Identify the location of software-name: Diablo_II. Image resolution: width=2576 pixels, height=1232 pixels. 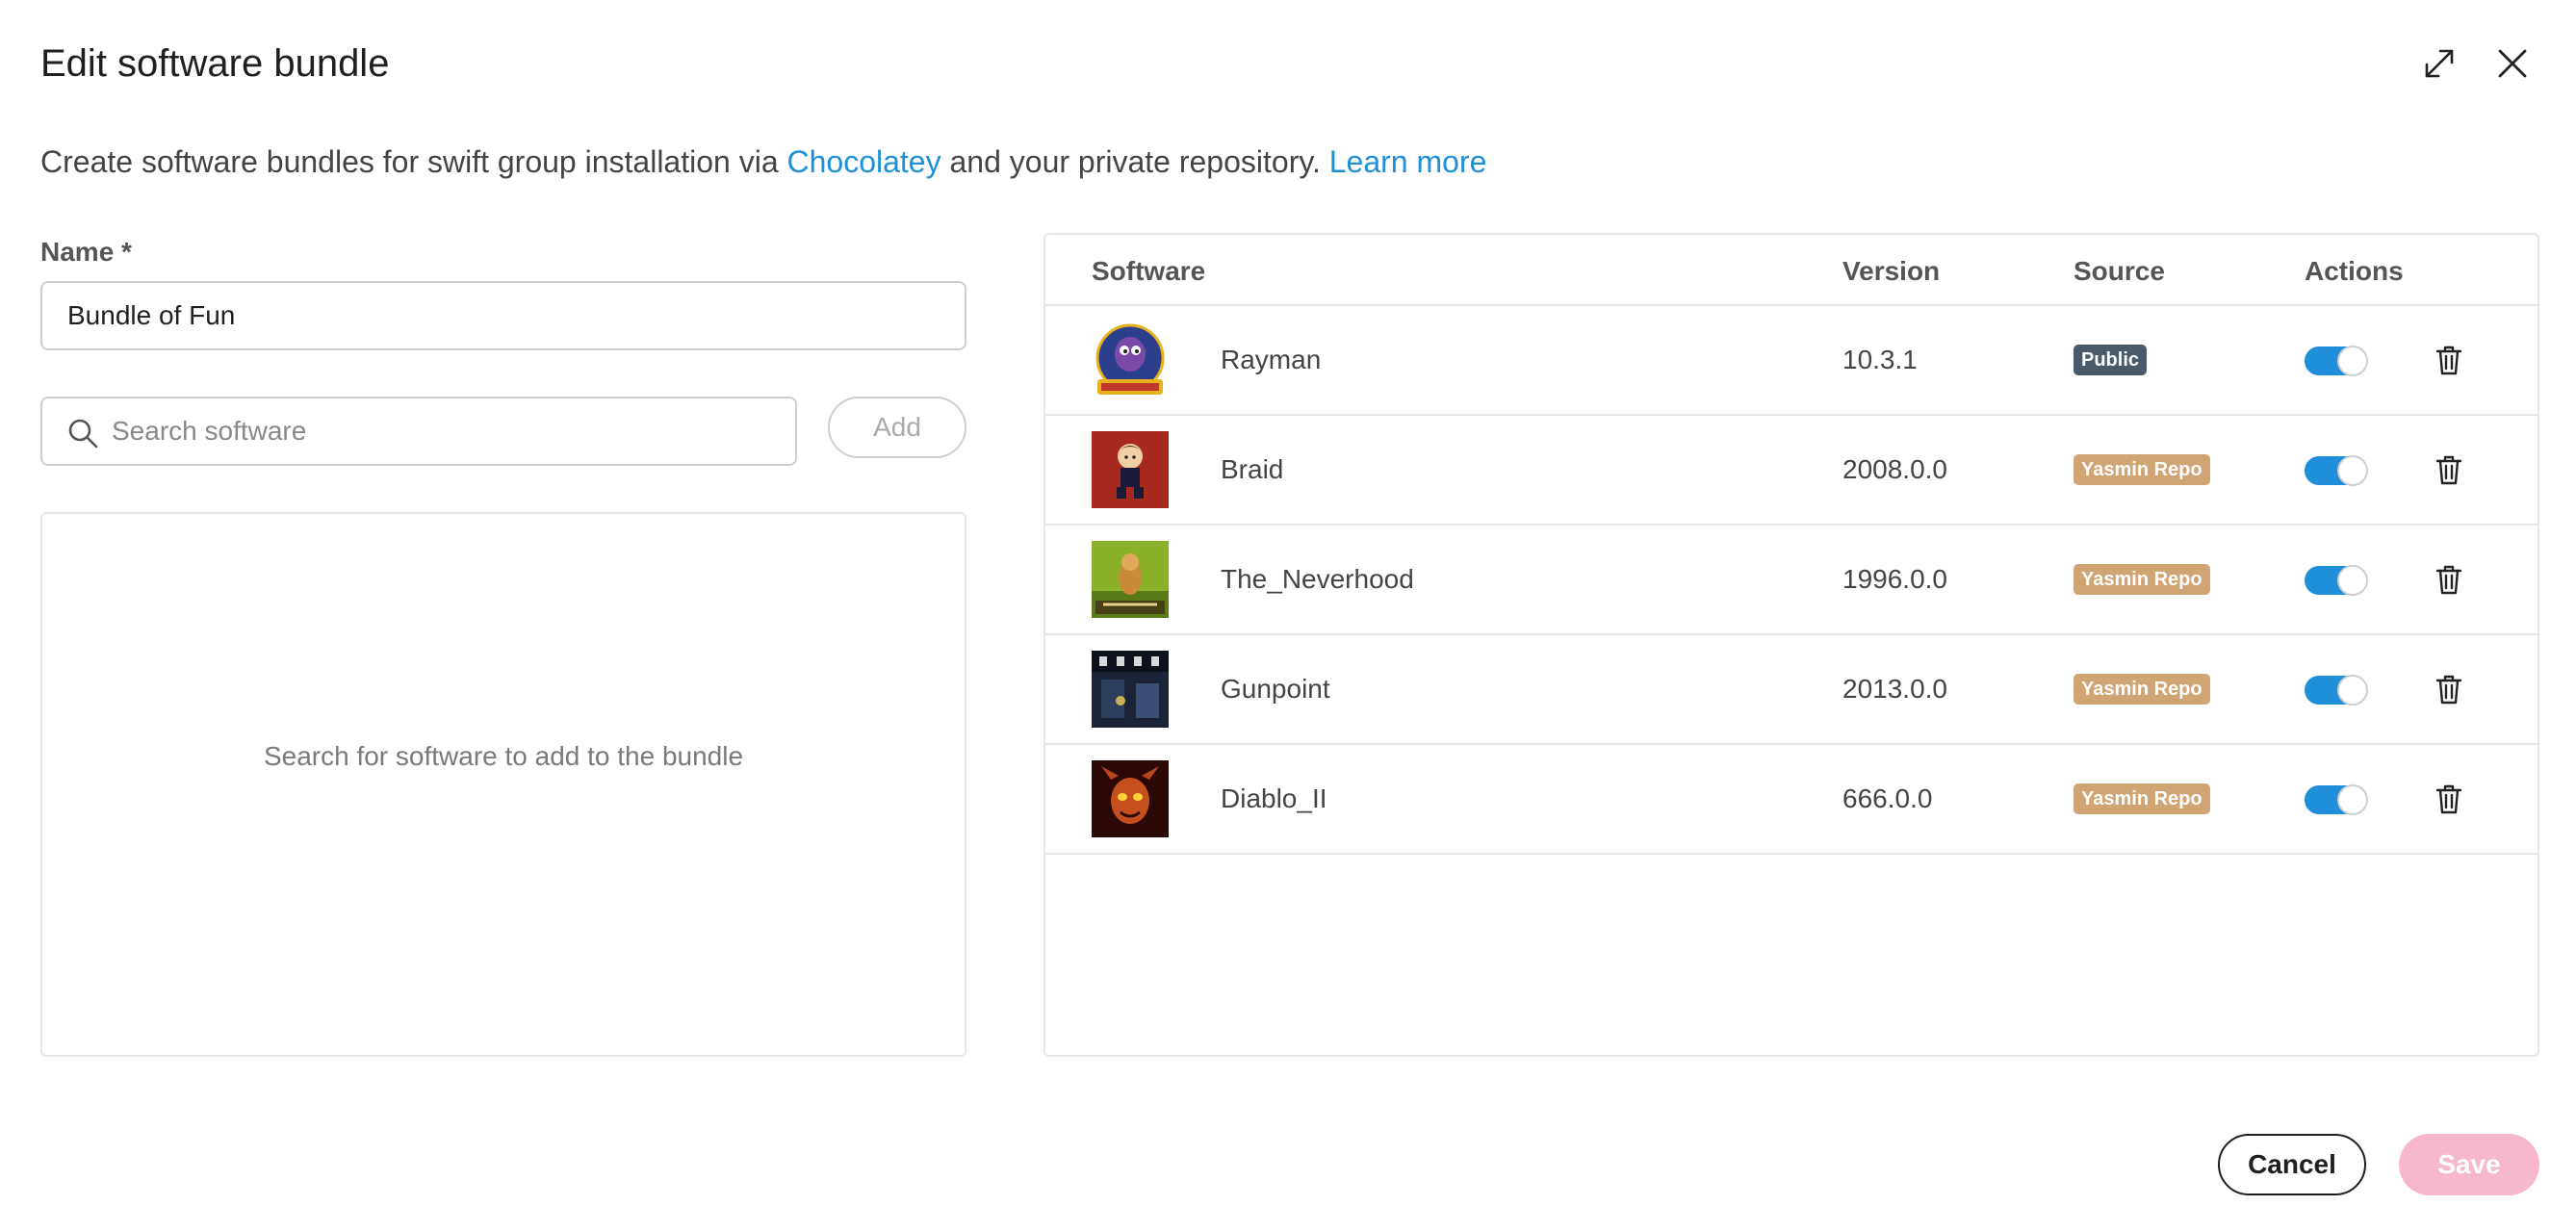
(1274, 798).